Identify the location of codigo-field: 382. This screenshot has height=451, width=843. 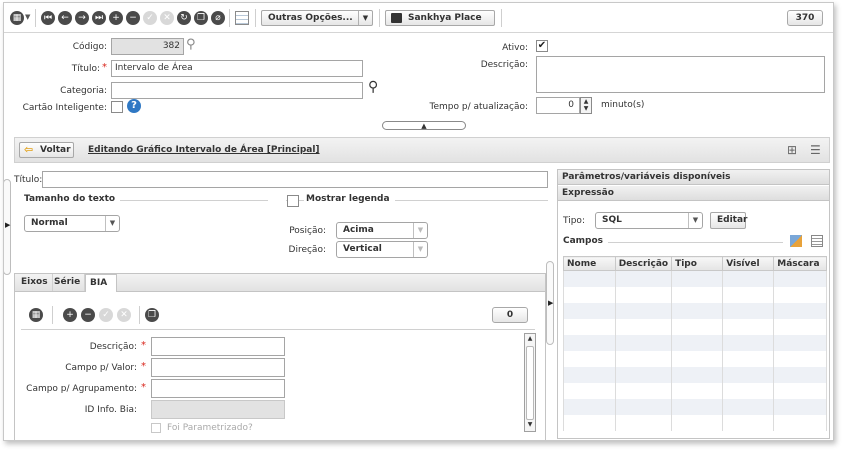
(147, 46).